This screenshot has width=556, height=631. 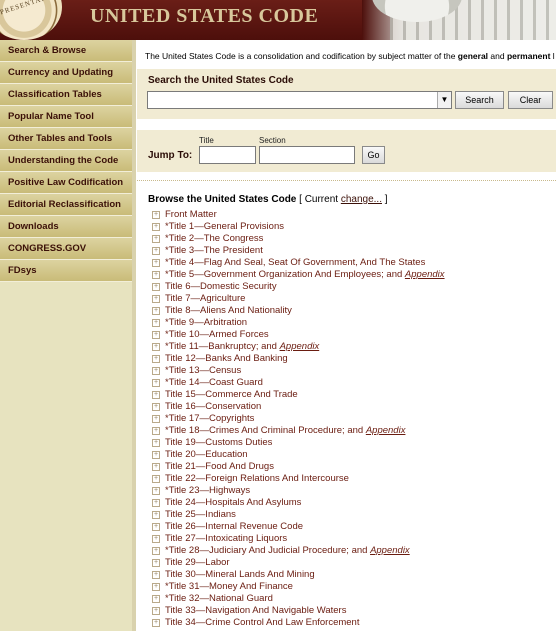 I want to click on tree-item-link: *Title 17—Copyrights, so click(x=209, y=419).